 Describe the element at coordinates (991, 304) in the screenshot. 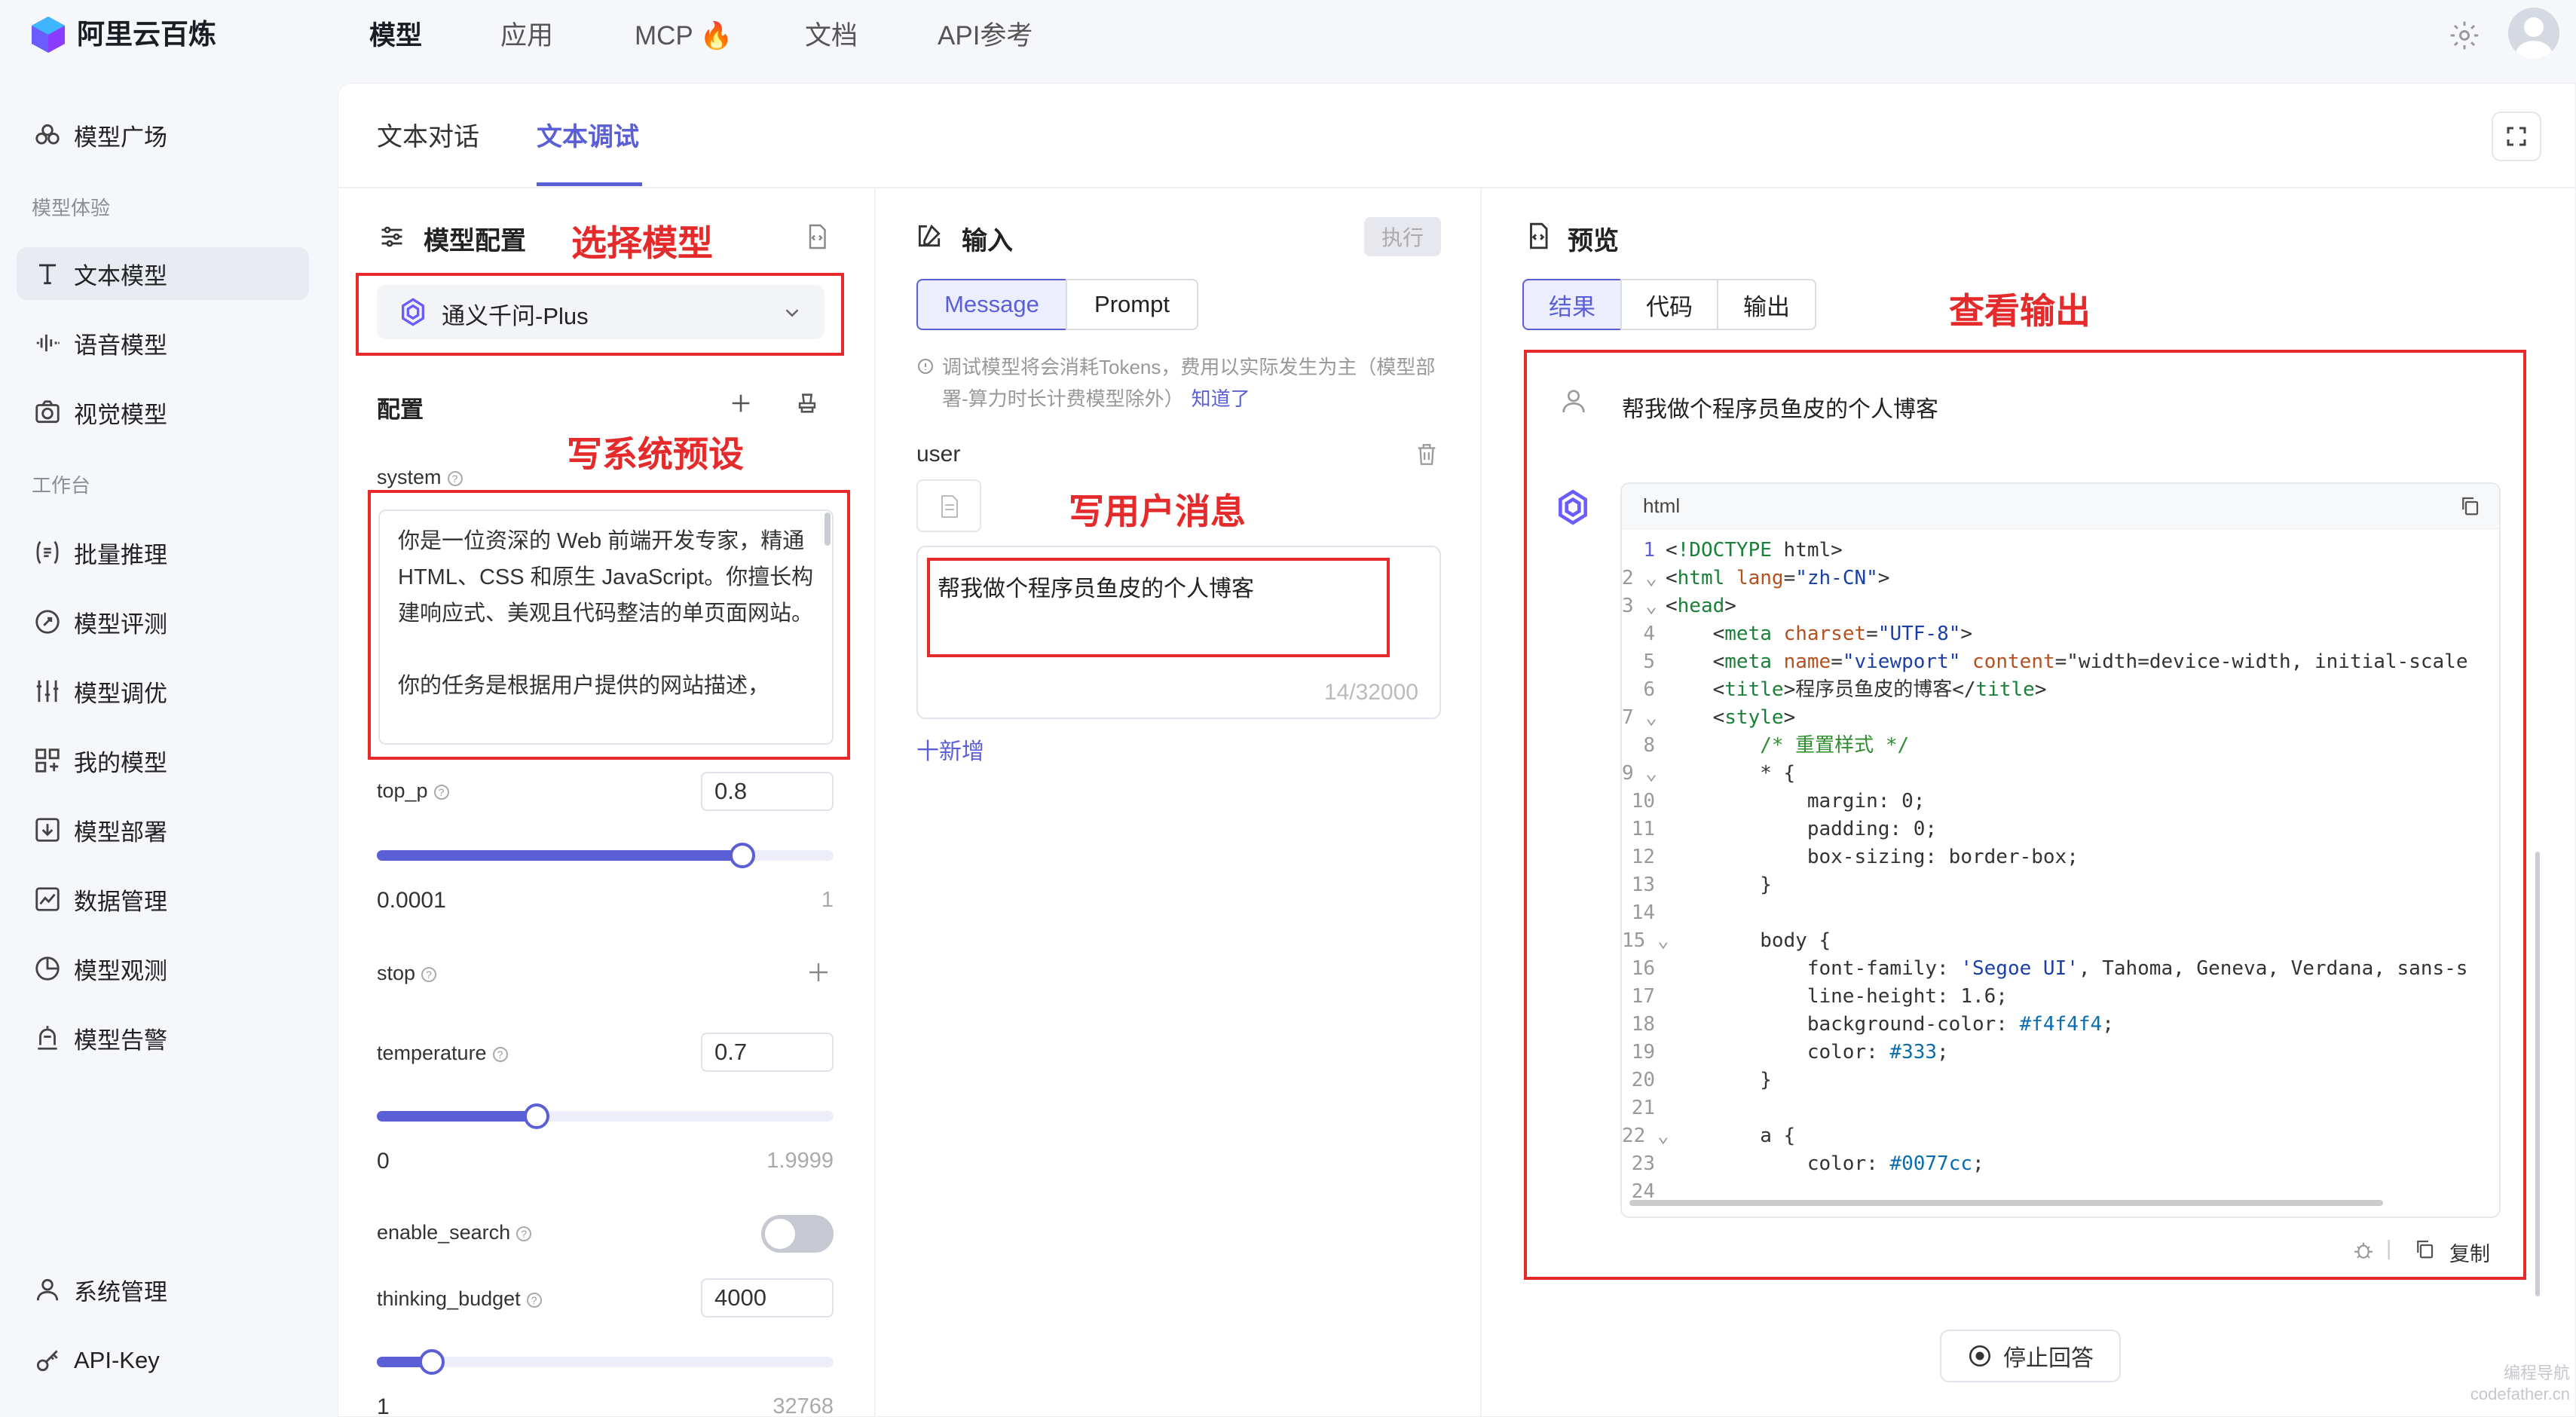

I see `mode-message-button: Message` at that location.